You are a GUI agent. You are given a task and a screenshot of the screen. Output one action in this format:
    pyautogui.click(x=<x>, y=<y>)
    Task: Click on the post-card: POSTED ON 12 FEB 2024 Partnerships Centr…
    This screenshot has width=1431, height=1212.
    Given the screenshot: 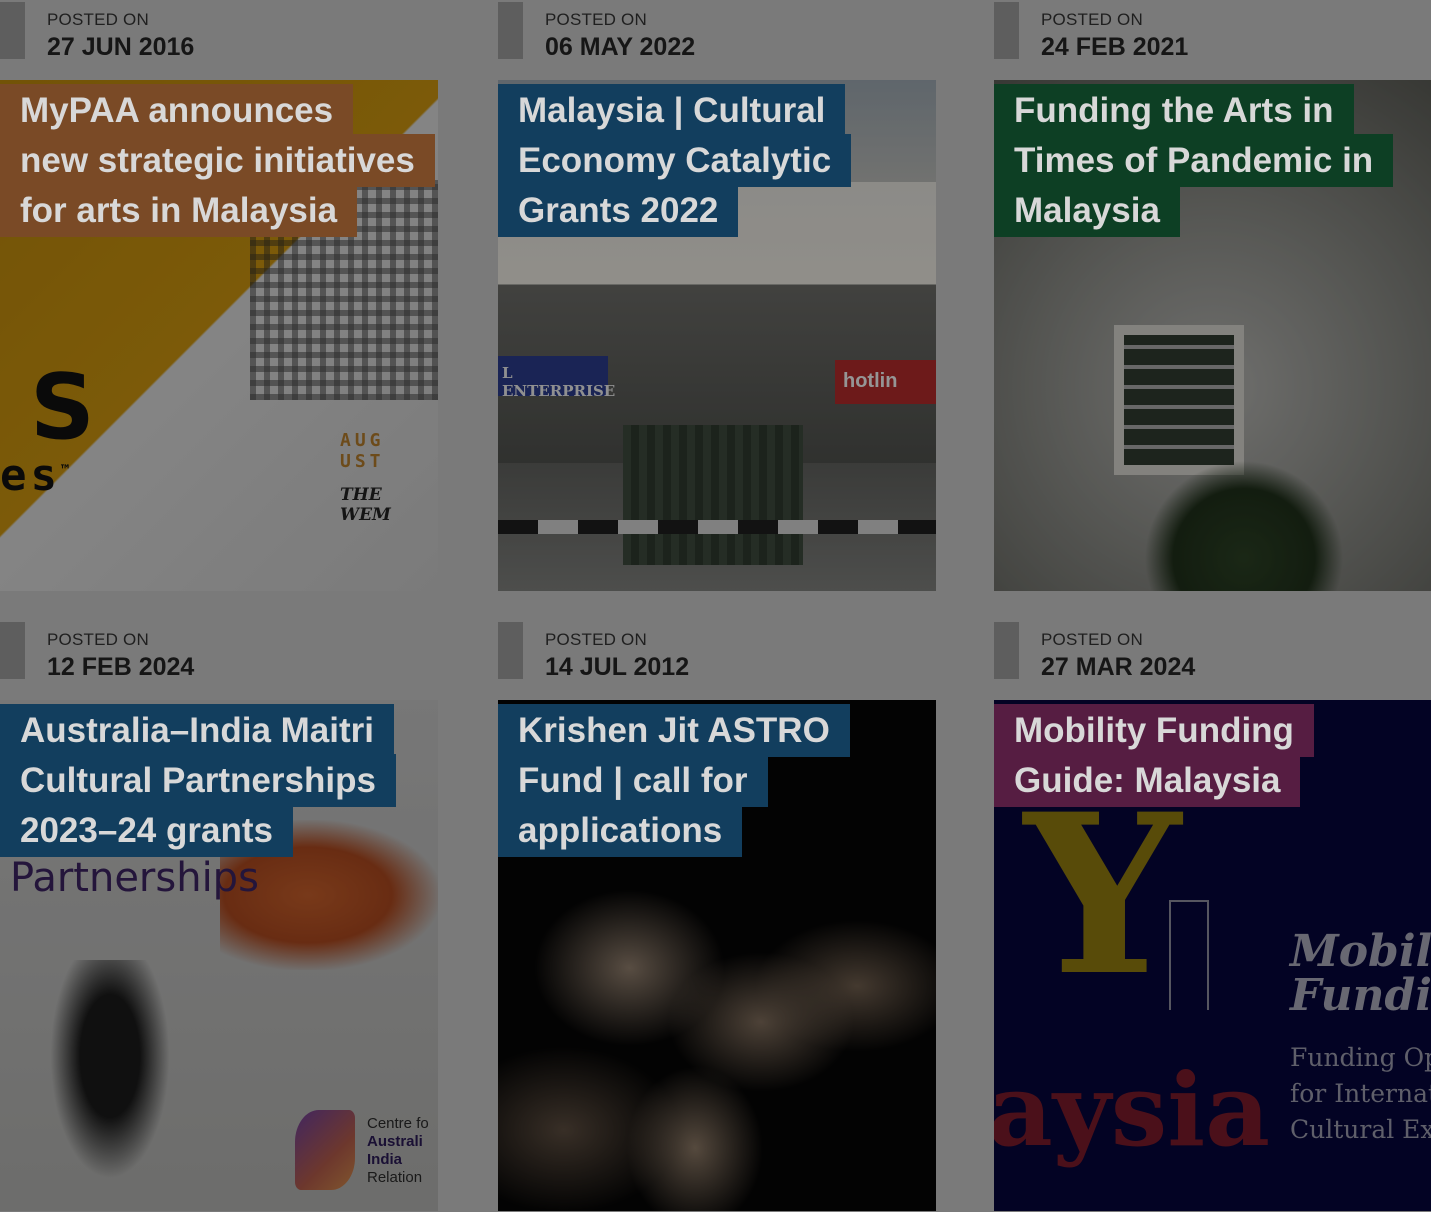 What is the action you would take?
    pyautogui.click(x=219, y=915)
    